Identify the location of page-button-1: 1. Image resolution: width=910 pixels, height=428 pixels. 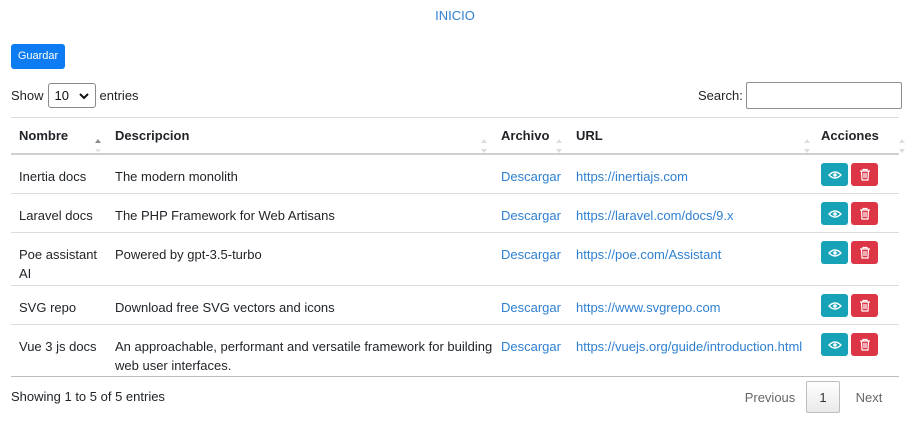
(823, 397).